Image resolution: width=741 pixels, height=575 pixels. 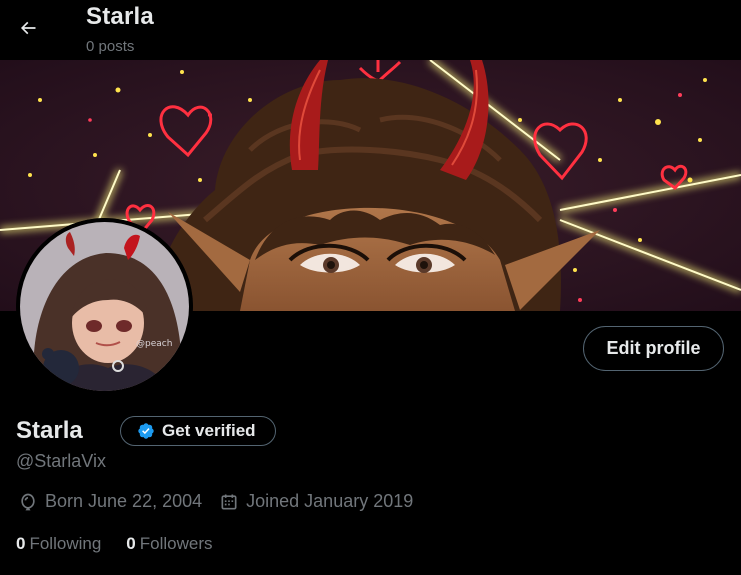 What do you see at coordinates (176, 543) in the screenshot?
I see `followers-label: Followers` at bounding box center [176, 543].